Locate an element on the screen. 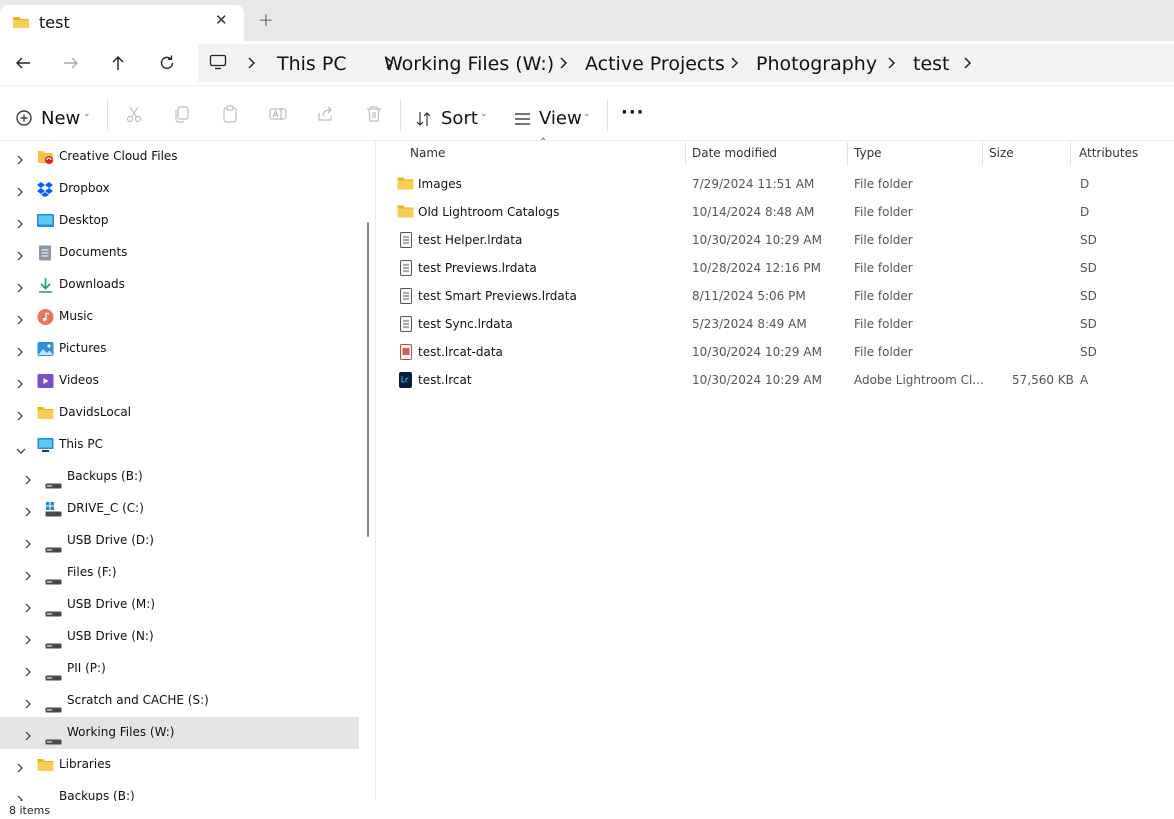  more-options-button: ··· is located at coordinates (633, 112).